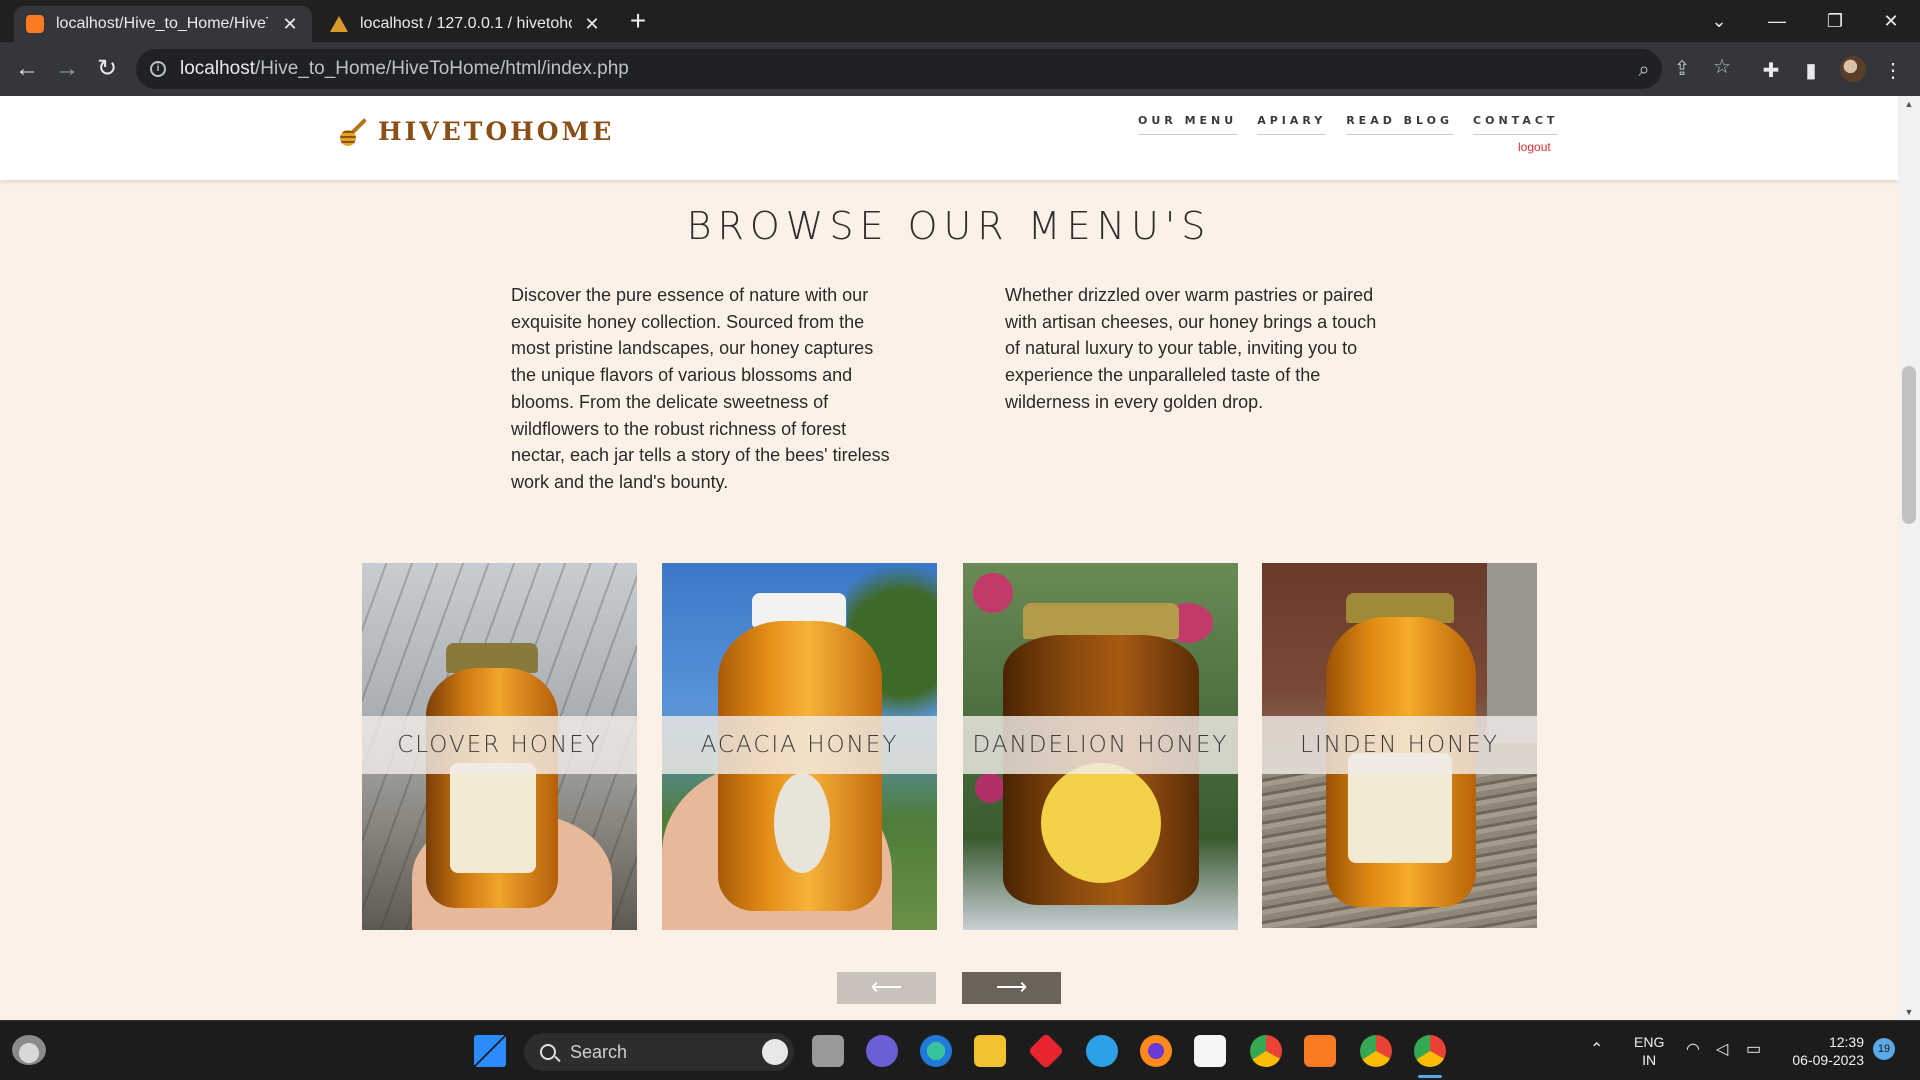 The width and height of the screenshot is (1920, 1080). I want to click on wifi-icon: ◠, so click(1693, 1050).